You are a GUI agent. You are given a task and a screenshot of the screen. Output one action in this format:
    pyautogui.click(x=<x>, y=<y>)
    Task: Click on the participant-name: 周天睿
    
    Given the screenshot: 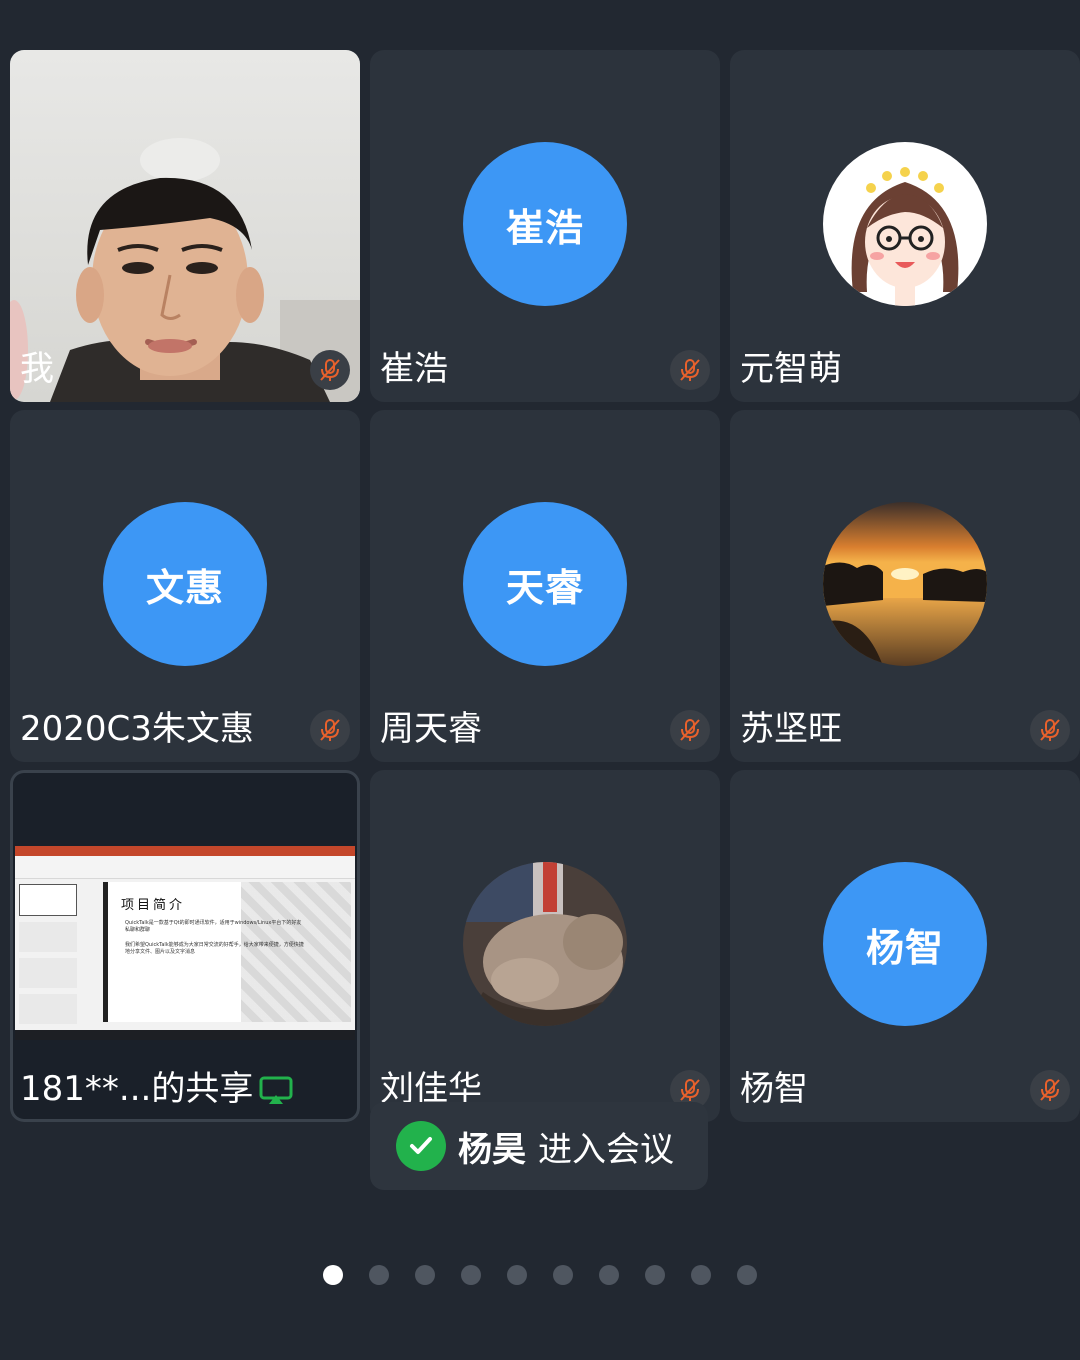 What is the action you would take?
    pyautogui.click(x=431, y=729)
    